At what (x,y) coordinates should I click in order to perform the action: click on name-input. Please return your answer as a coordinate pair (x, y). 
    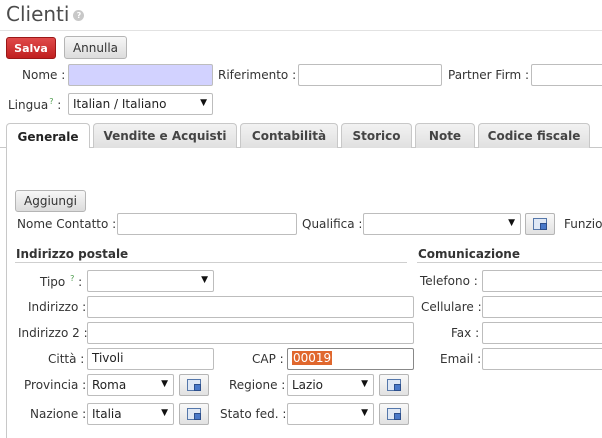
    Looking at the image, I should click on (140, 75).